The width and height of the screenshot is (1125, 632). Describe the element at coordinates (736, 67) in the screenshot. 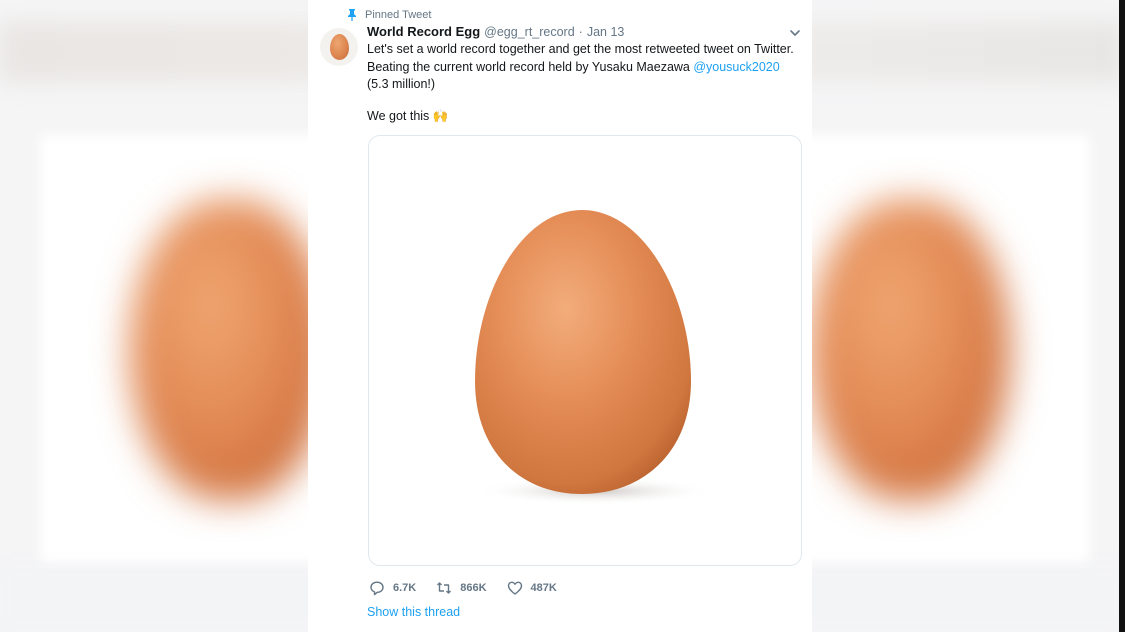

I see `mention-link: @yousuck2020` at that location.